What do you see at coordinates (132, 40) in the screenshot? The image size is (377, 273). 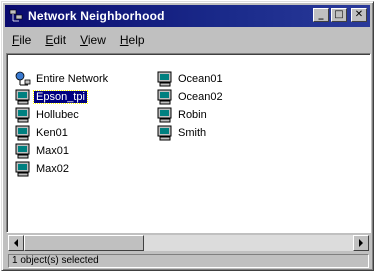 I see `menu-help: Help` at bounding box center [132, 40].